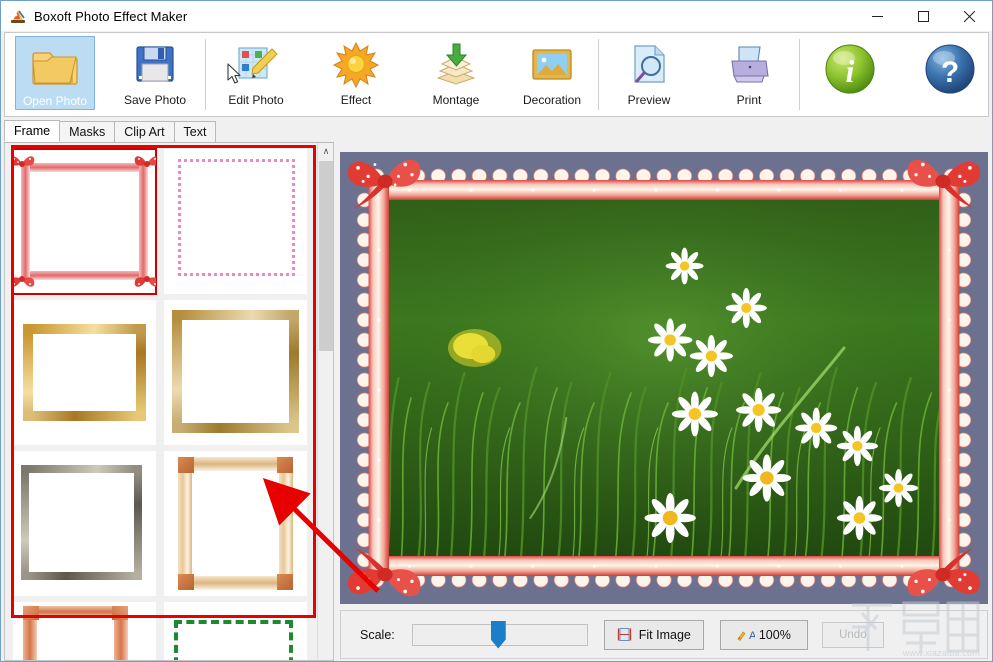 Image resolution: width=993 pixels, height=662 pixels. I want to click on asset-tabs: Frame Masks Clip Art Text, so click(169, 131).